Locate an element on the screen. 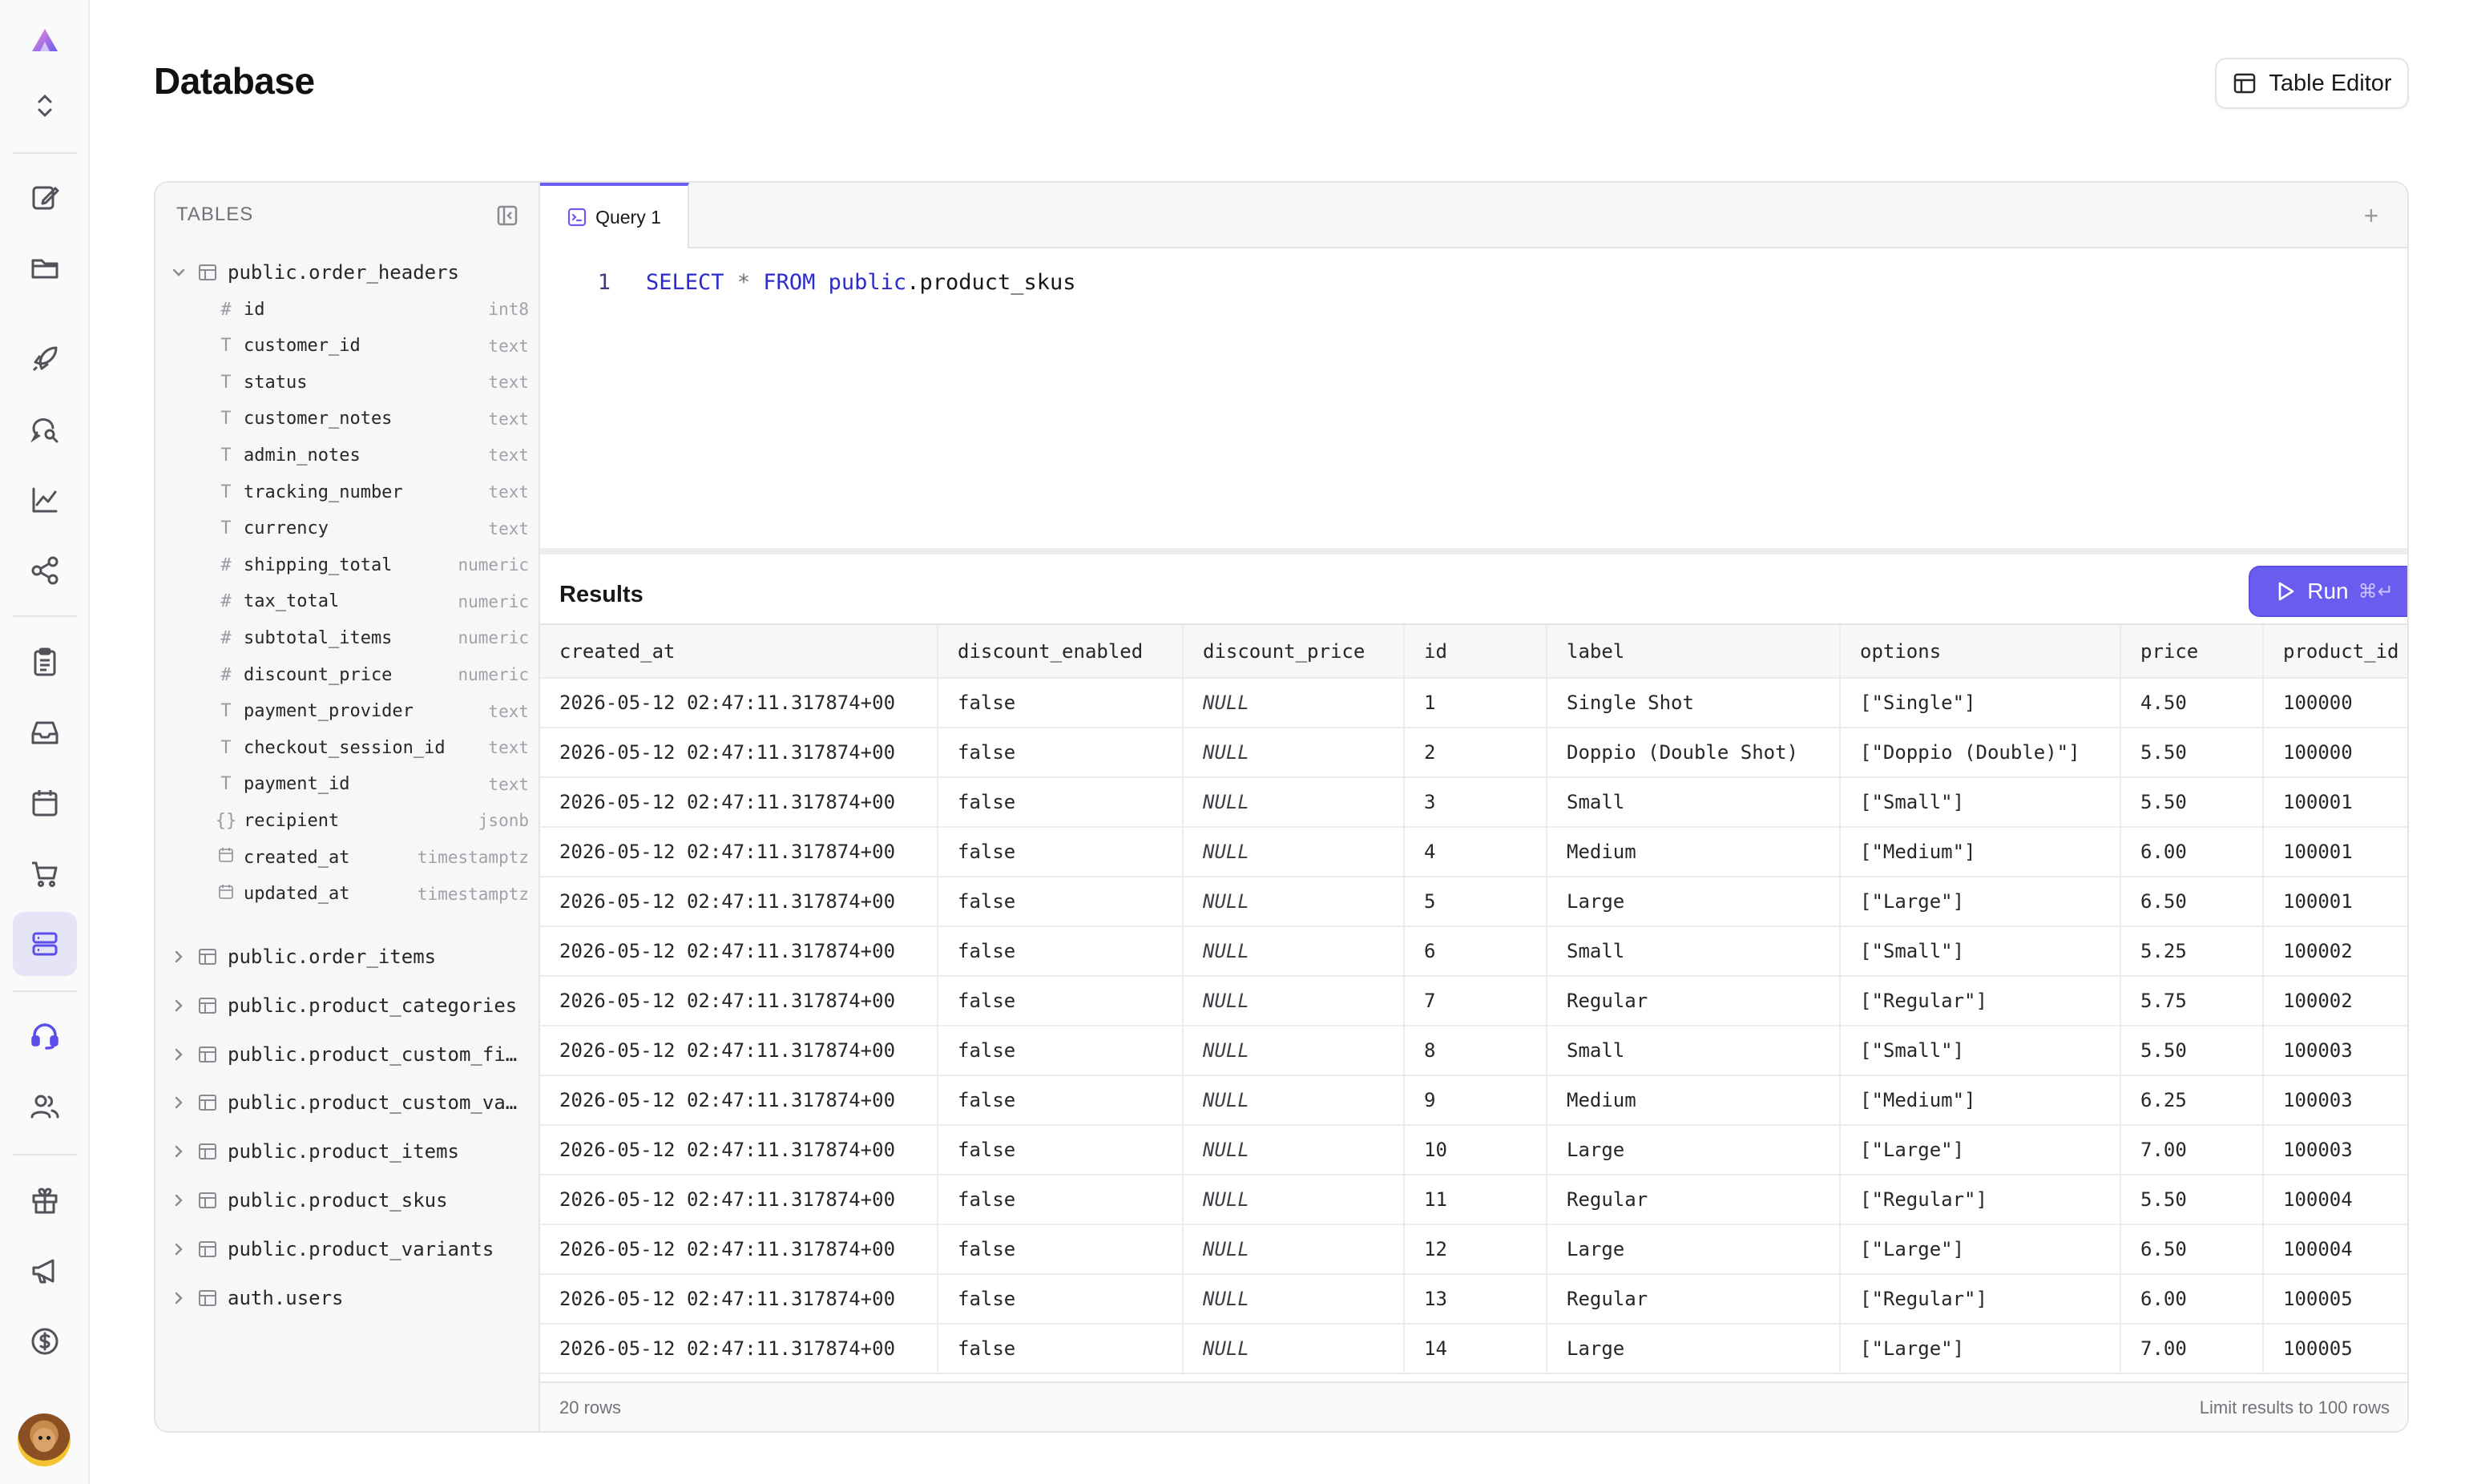 The image size is (2473, 1484). logo-icon is located at coordinates (45, 42).